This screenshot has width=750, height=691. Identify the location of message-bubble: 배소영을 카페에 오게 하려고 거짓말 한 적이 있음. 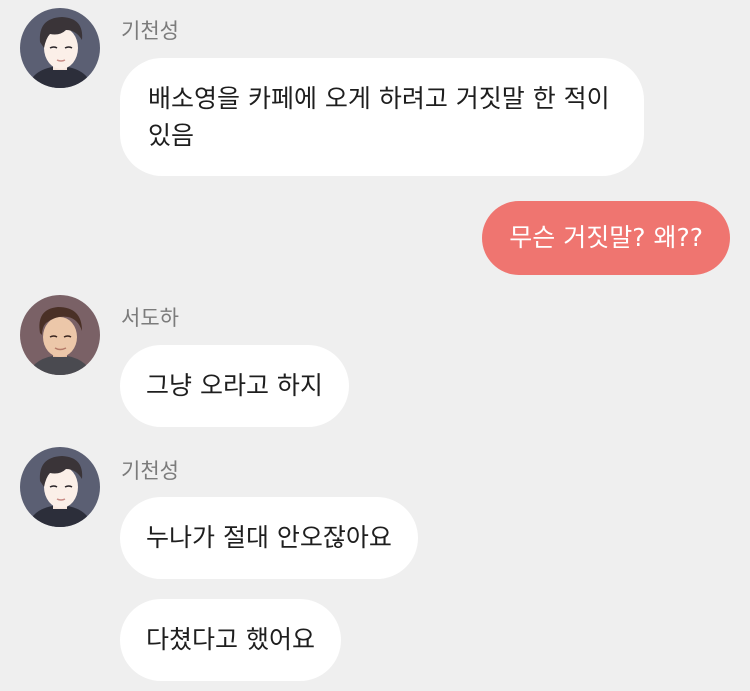
(382, 117).